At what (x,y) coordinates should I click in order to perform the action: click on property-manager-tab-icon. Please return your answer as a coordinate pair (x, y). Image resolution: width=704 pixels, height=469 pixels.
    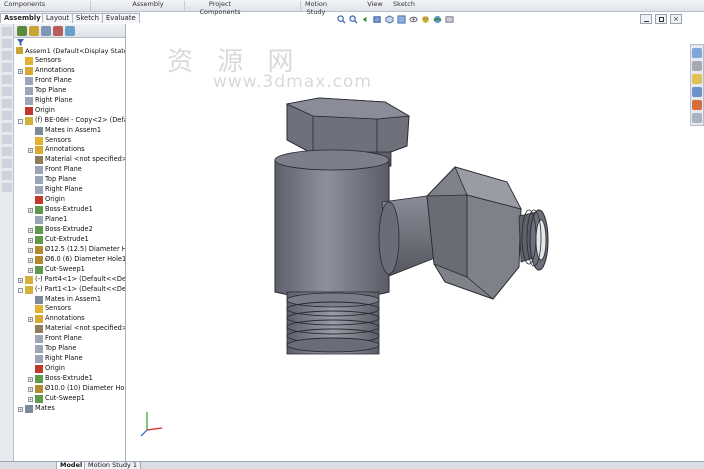
    Looking at the image, I should click on (34, 30).